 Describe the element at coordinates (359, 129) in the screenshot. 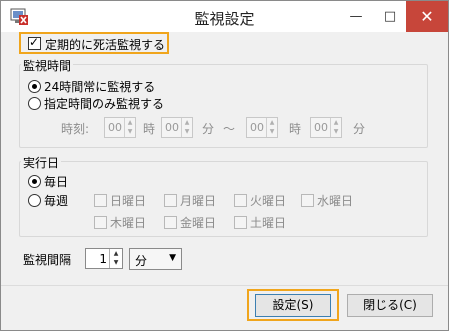

I see `end-minute-unit: 分` at that location.